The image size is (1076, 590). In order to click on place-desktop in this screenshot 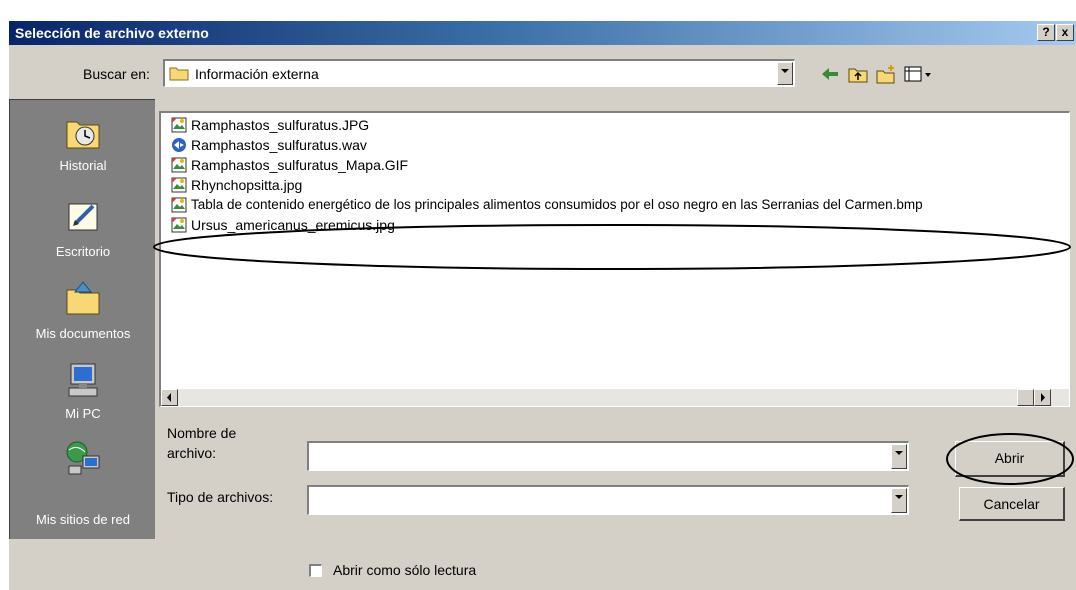, I will do `click(83, 219)`.